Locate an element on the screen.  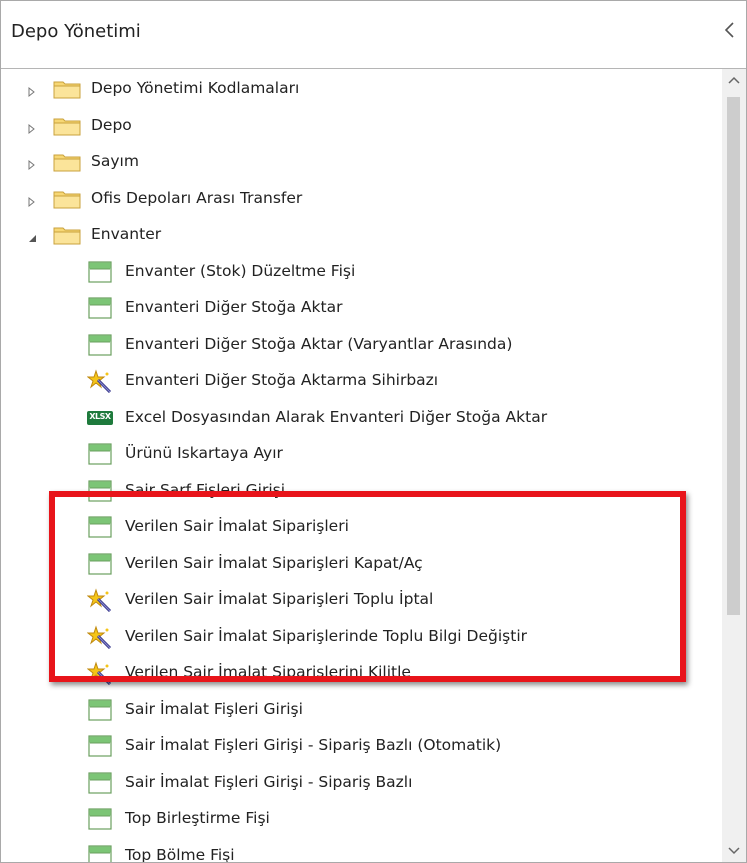
tree-folder-label: Depo is located at coordinates (111, 124).